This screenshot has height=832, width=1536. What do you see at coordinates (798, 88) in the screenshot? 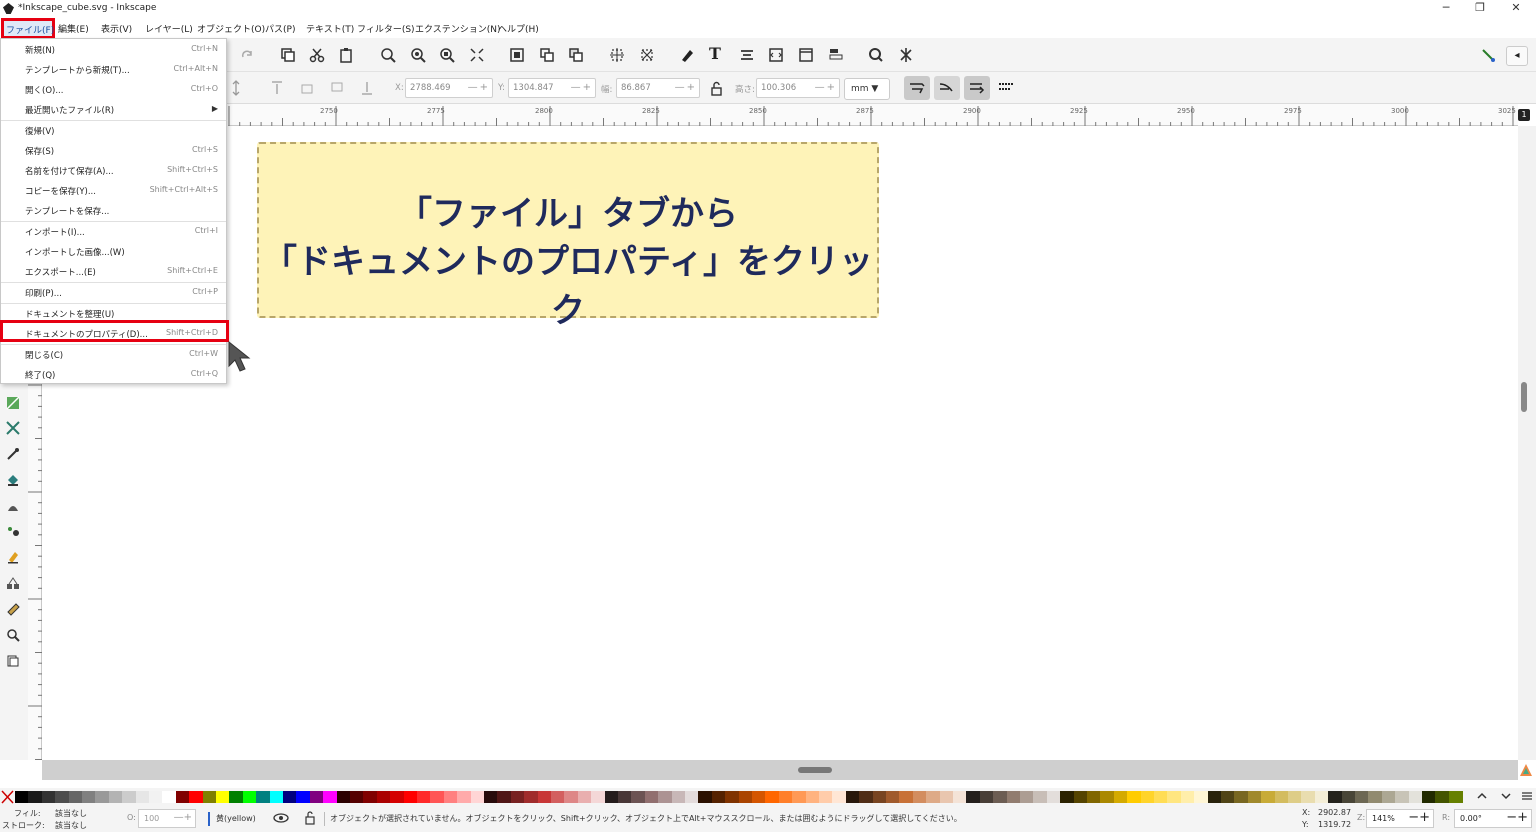
I see `height-field: 100.306 —+` at bounding box center [798, 88].